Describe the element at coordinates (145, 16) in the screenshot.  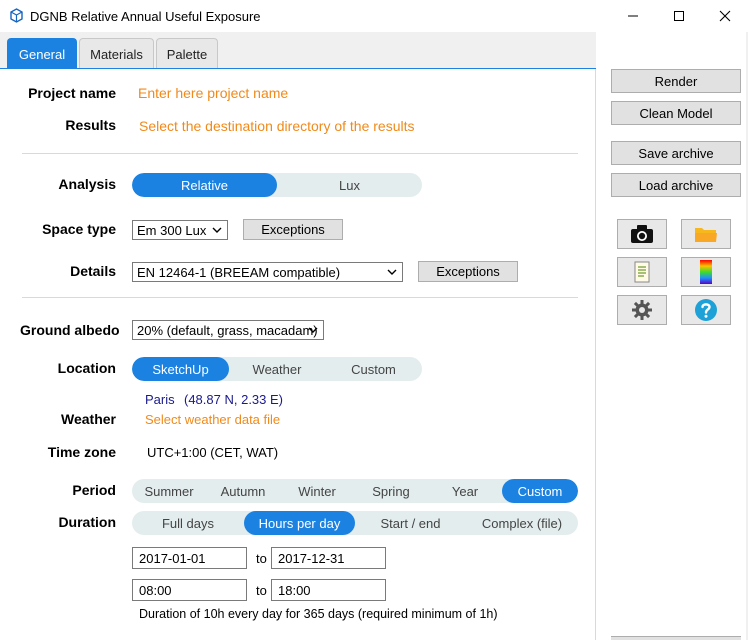
I see `window-title: DGNB Relative Annual Useful Exposure` at that location.